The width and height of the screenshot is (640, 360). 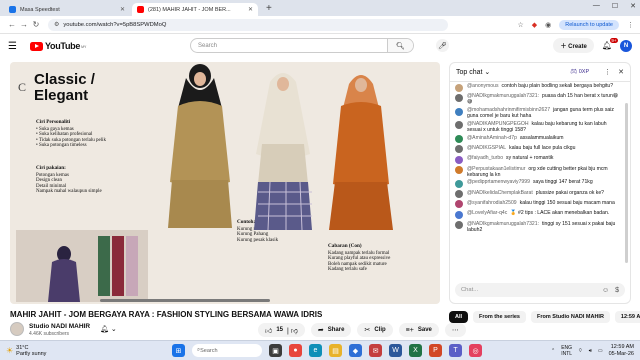 What do you see at coordinates (258, 240) in the screenshot?
I see `list-item: Kurung pesak klasik` at bounding box center [258, 240].